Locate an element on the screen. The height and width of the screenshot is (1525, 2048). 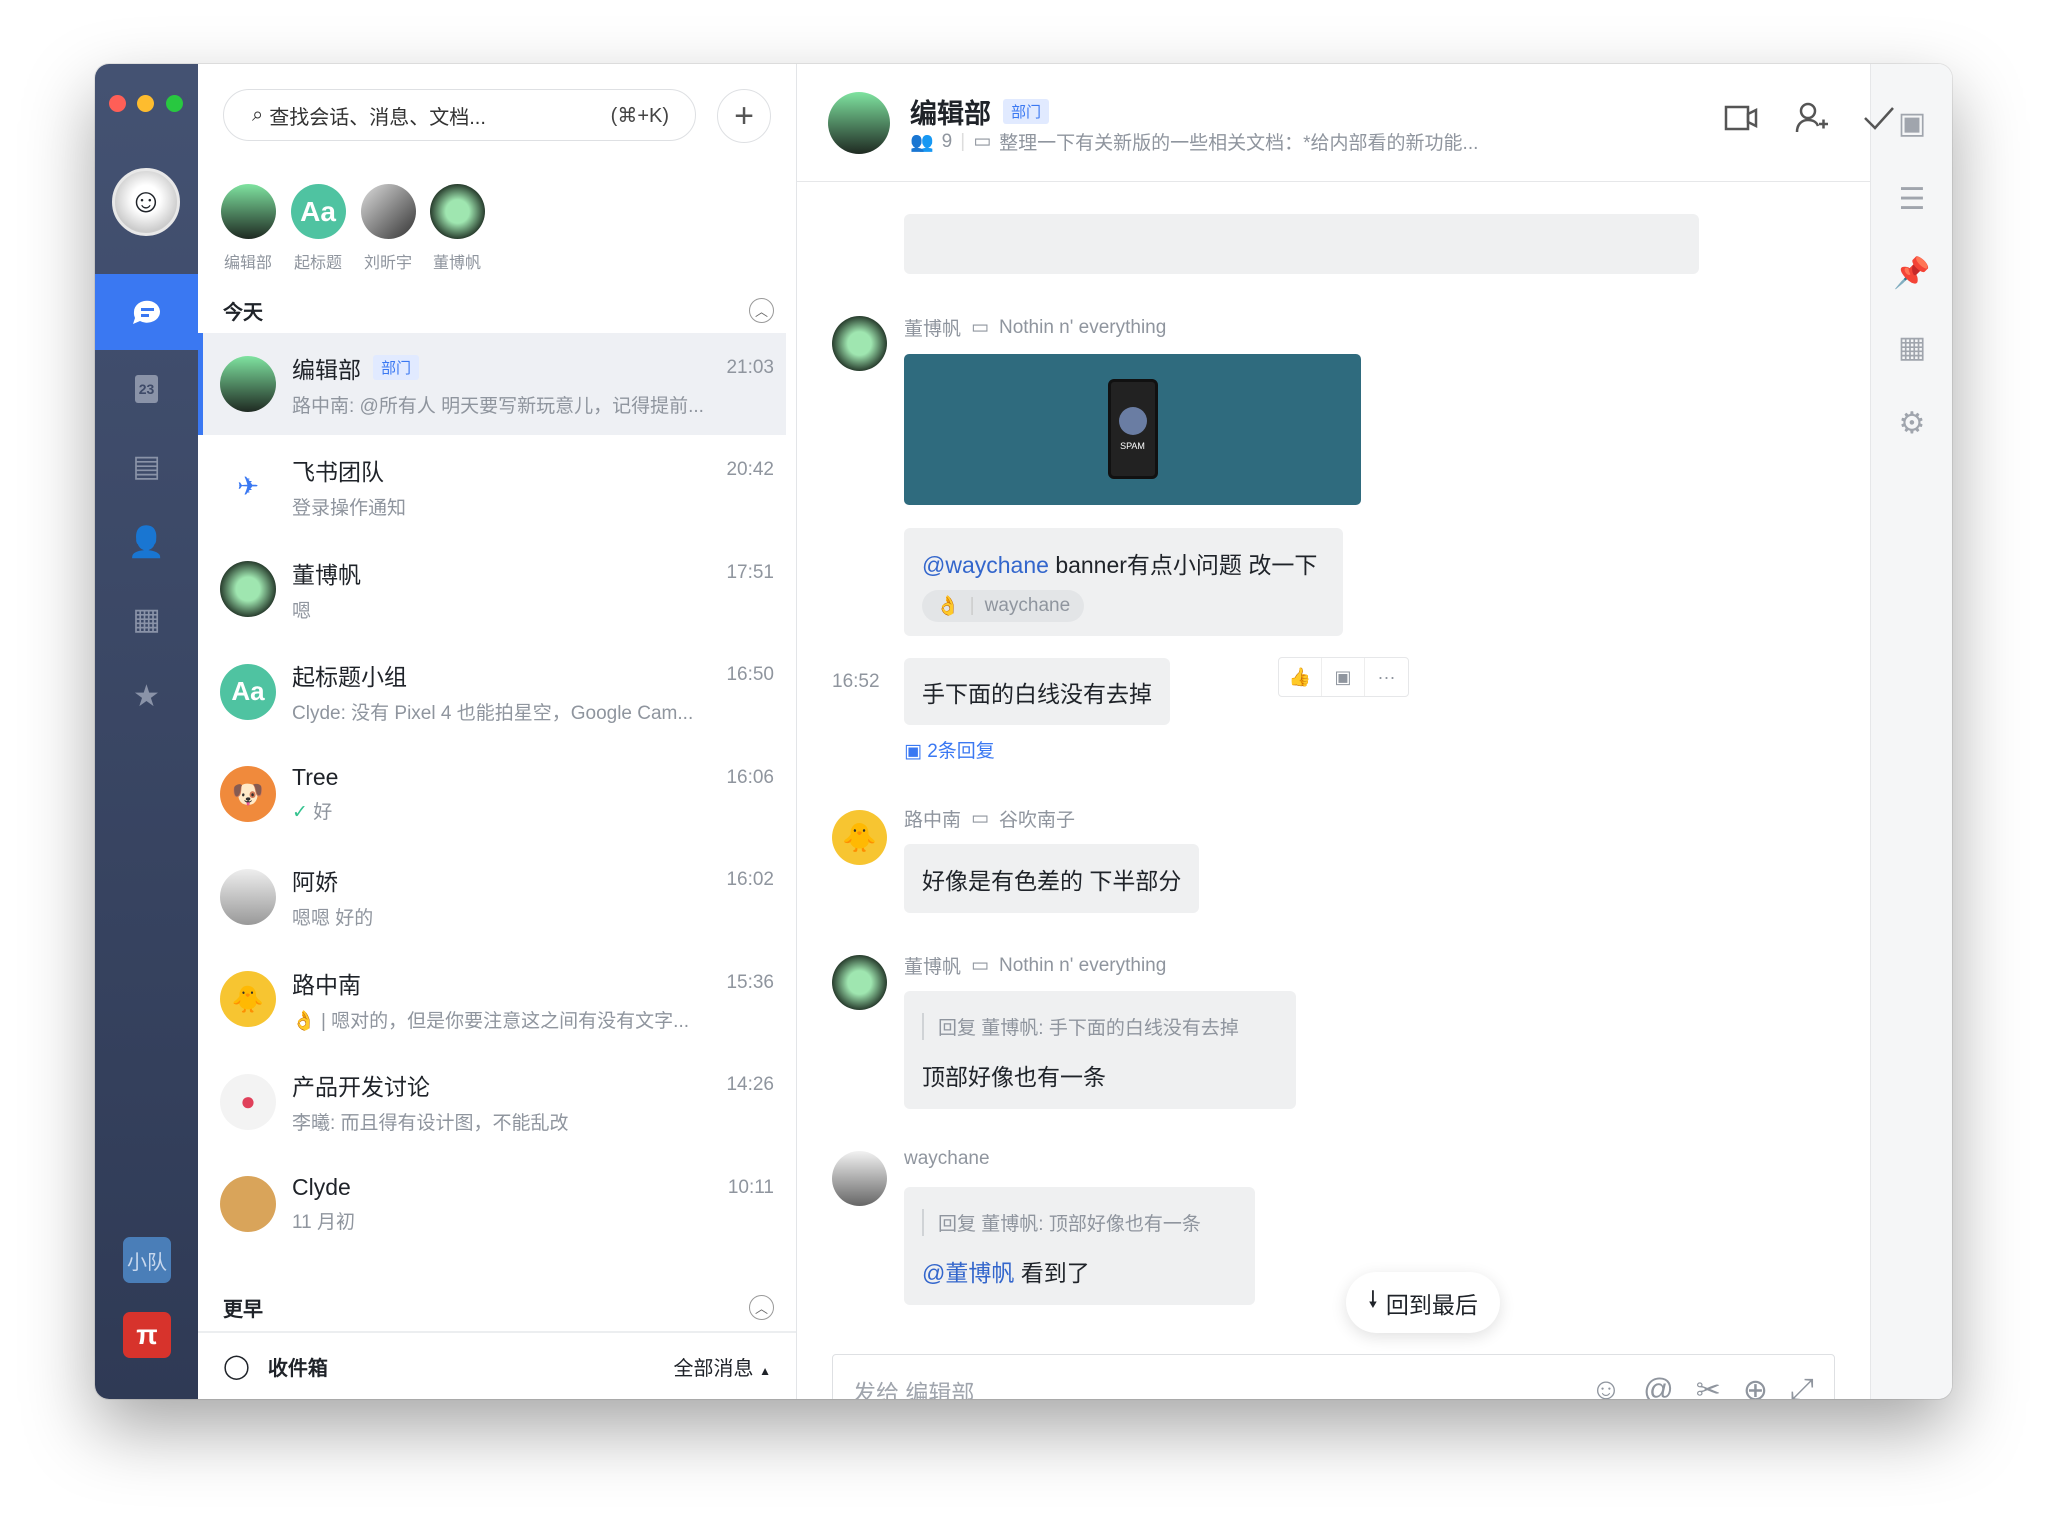
thumbs-up-icon: 👍 is located at coordinates (1300, 677).